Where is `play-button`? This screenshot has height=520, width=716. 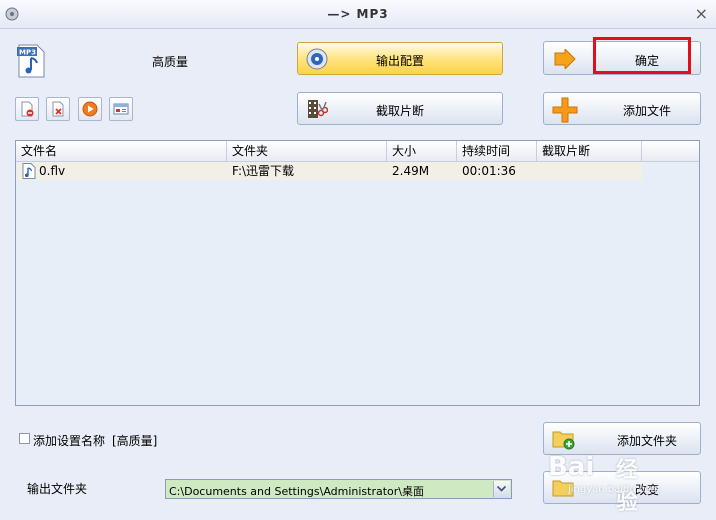 play-button is located at coordinates (90, 109).